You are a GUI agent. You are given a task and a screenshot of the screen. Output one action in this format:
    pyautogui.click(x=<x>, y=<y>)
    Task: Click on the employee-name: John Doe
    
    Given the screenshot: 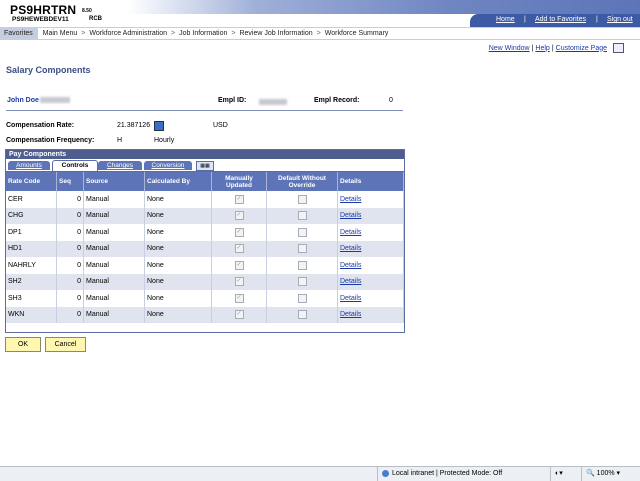 What is the action you would take?
    pyautogui.click(x=38, y=100)
    